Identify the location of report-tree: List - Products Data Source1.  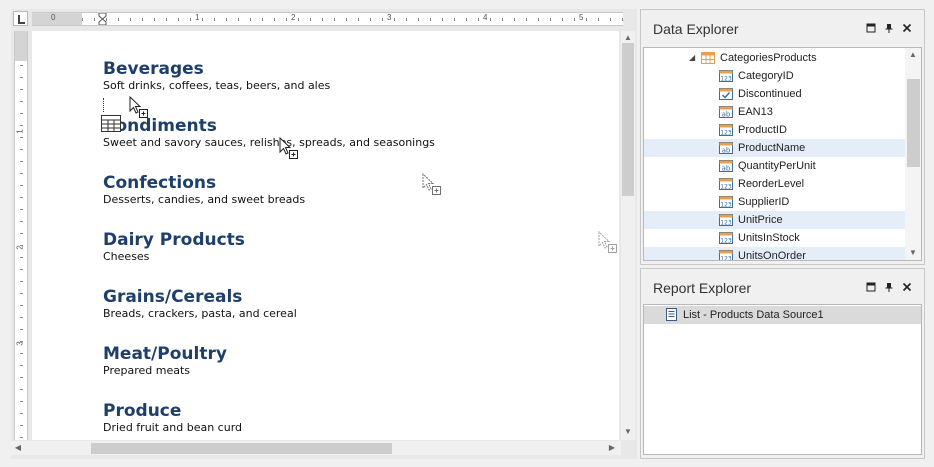
(782, 379).